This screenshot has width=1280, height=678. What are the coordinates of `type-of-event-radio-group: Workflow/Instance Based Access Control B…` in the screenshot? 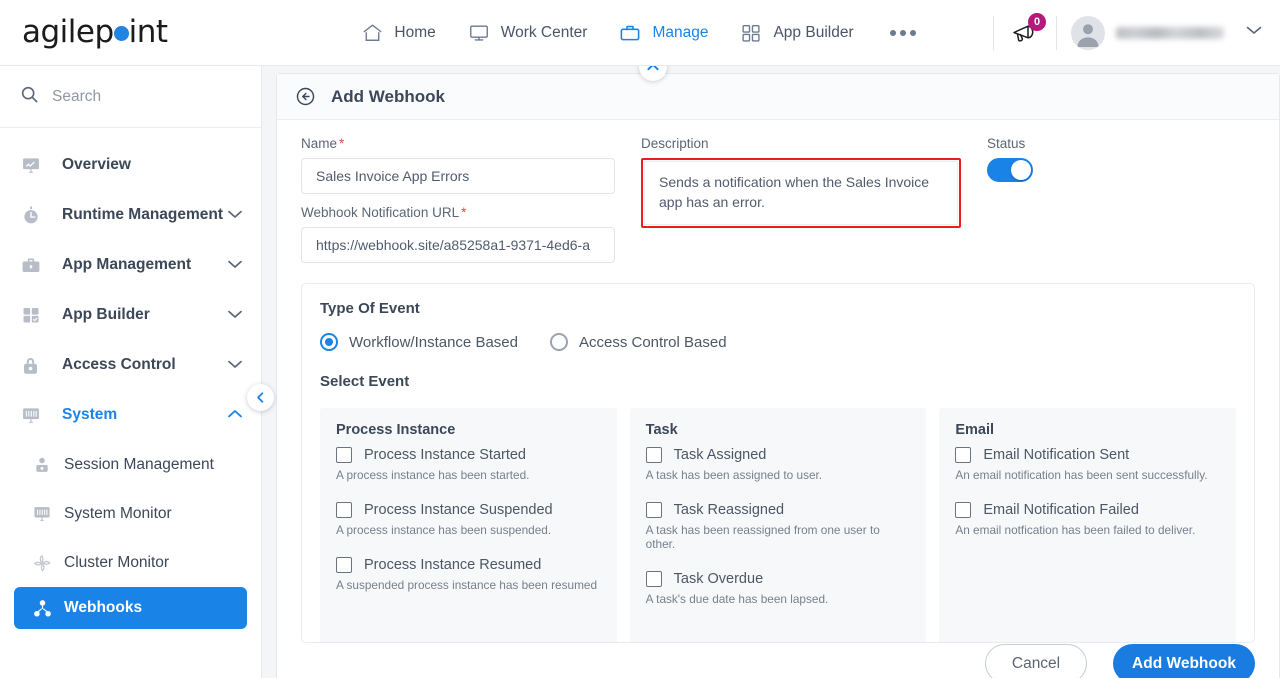 It's located at (778, 342).